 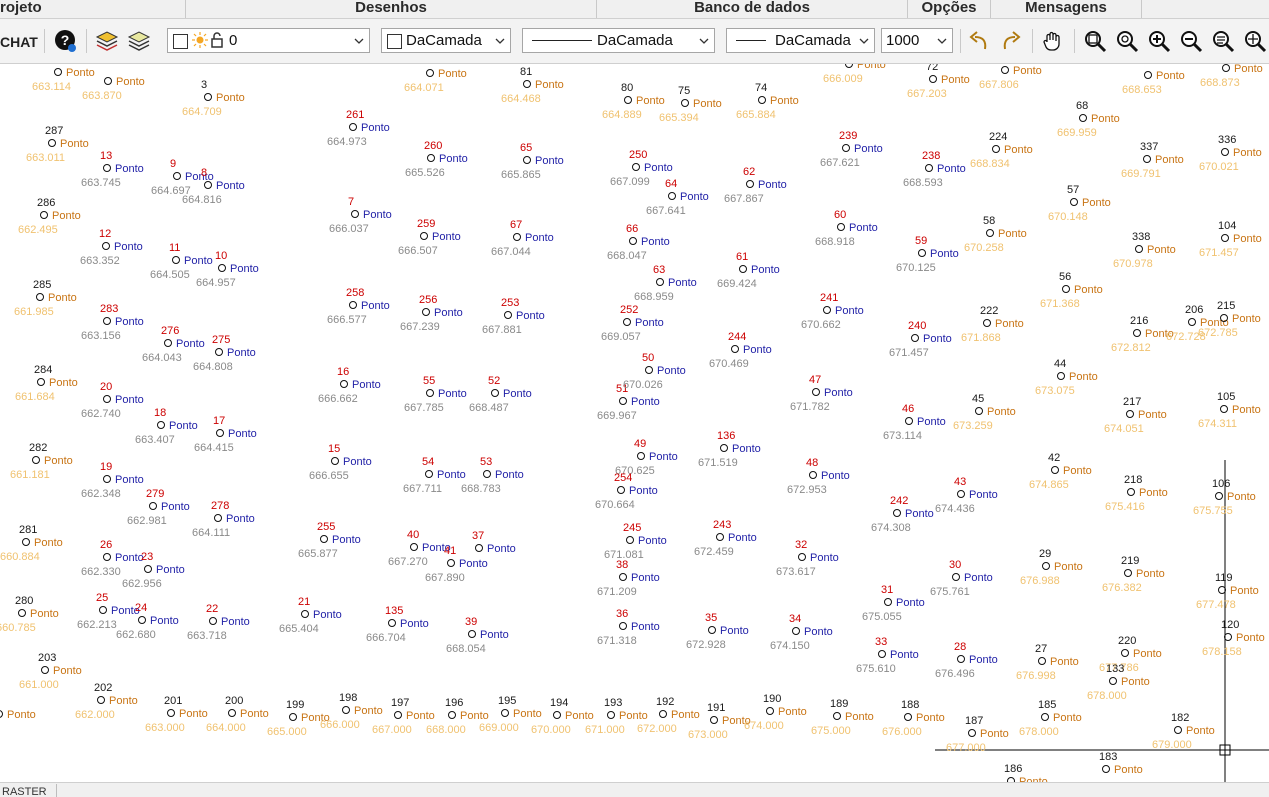 I want to click on layers-icon, so click(x=107, y=41).